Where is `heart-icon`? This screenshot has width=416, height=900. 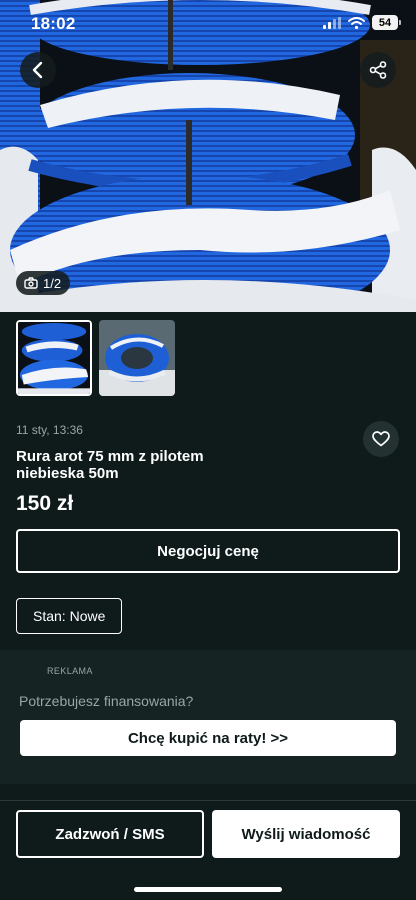
heart-icon is located at coordinates (381, 439).